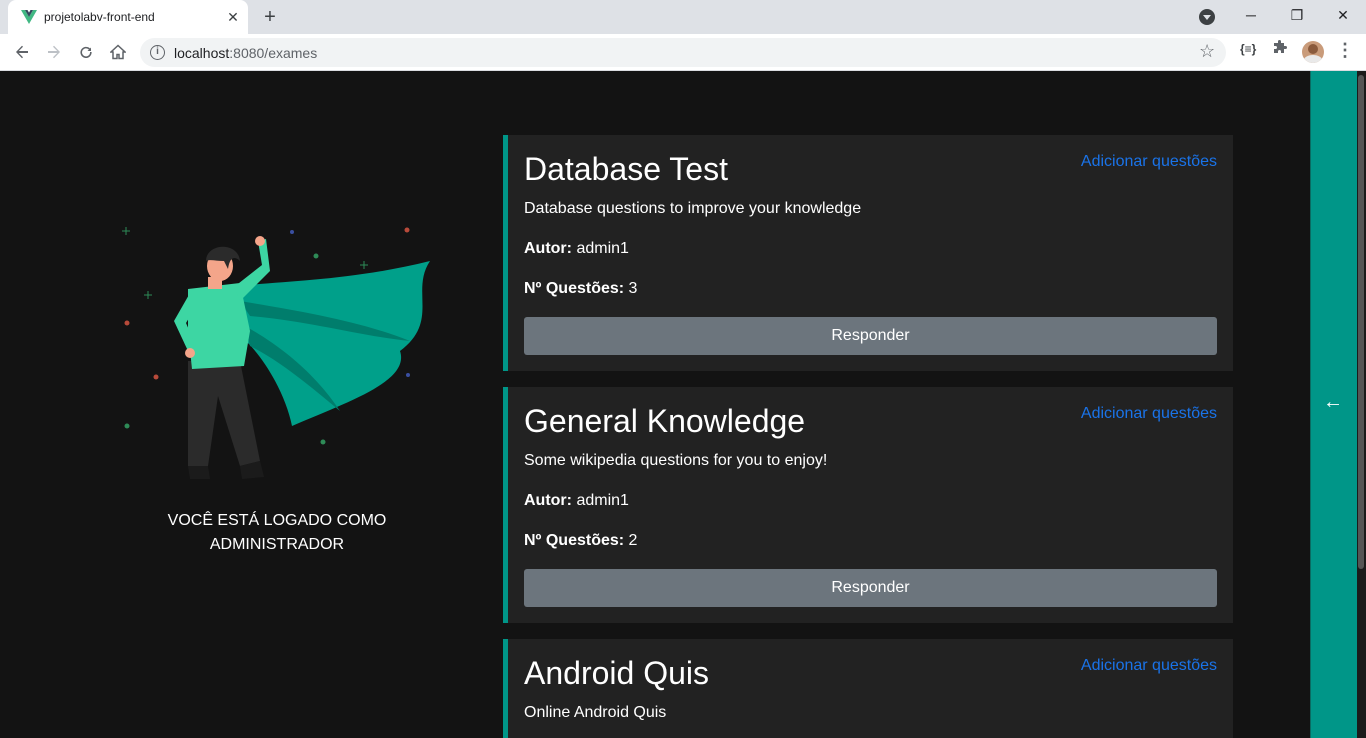  Describe the element at coordinates (1207, 17) in the screenshot. I see `tab-search-icon` at that location.